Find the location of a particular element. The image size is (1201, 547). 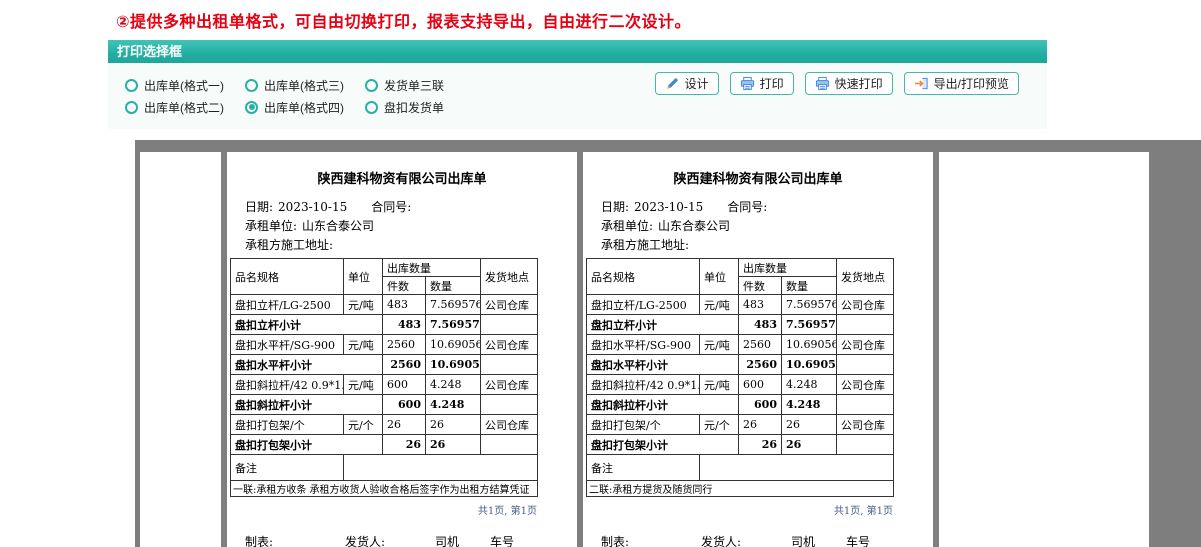

driver-label: 司机 is located at coordinates (803, 541).